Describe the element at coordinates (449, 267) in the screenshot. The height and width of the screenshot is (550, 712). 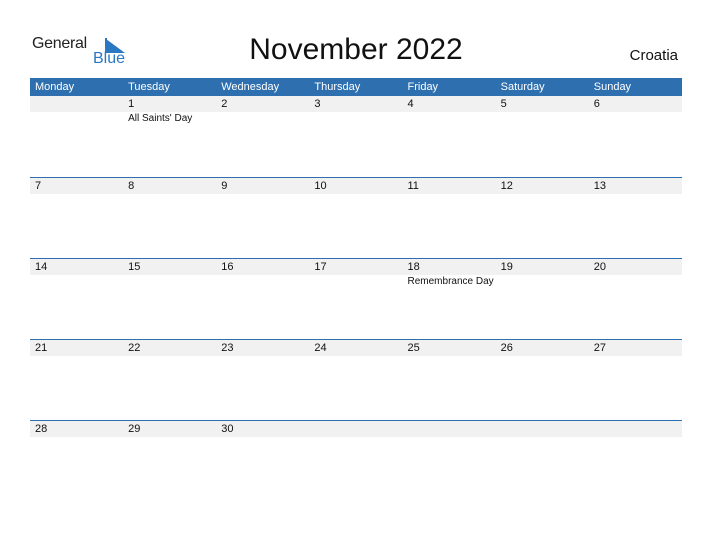
I see `day-number: 18` at that location.